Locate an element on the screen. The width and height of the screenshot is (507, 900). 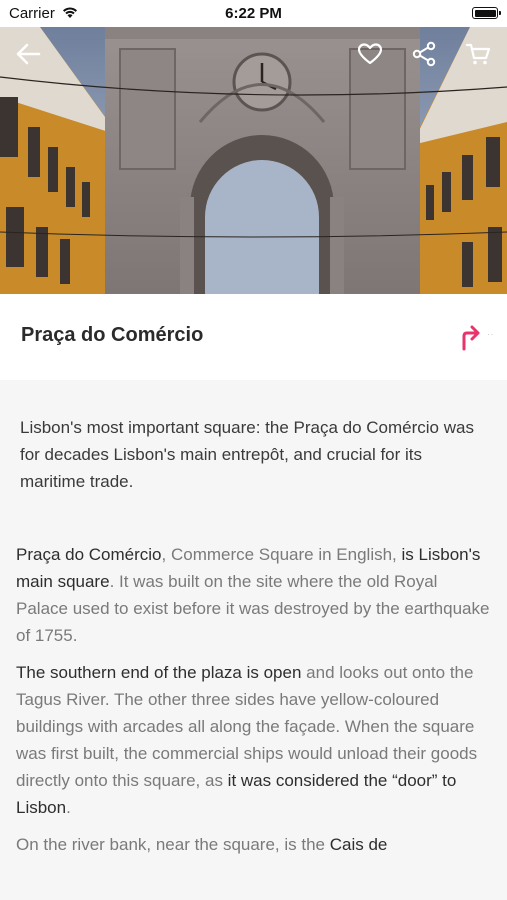
share-icon is located at coordinates (424, 54).